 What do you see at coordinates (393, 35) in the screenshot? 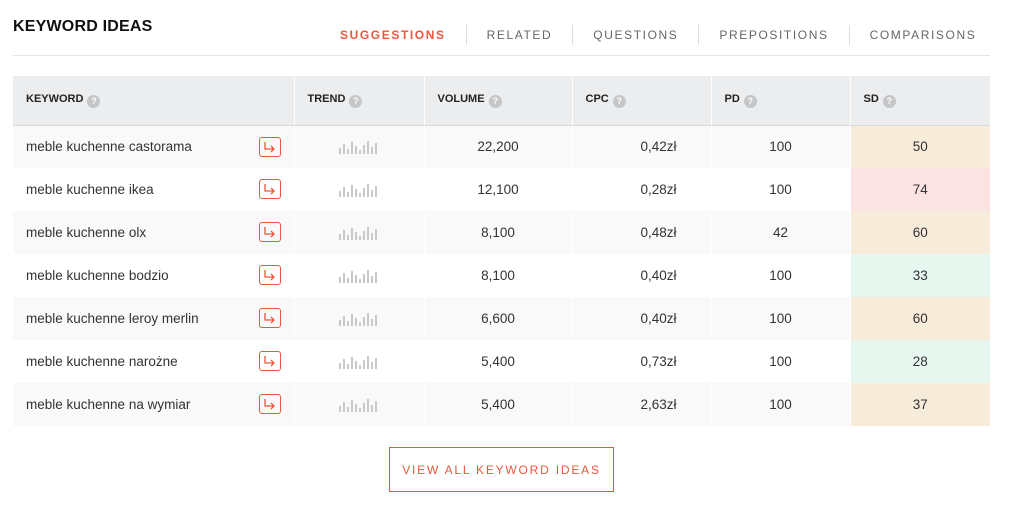
I see `tab-suggestions: SUGGESTIONS` at bounding box center [393, 35].